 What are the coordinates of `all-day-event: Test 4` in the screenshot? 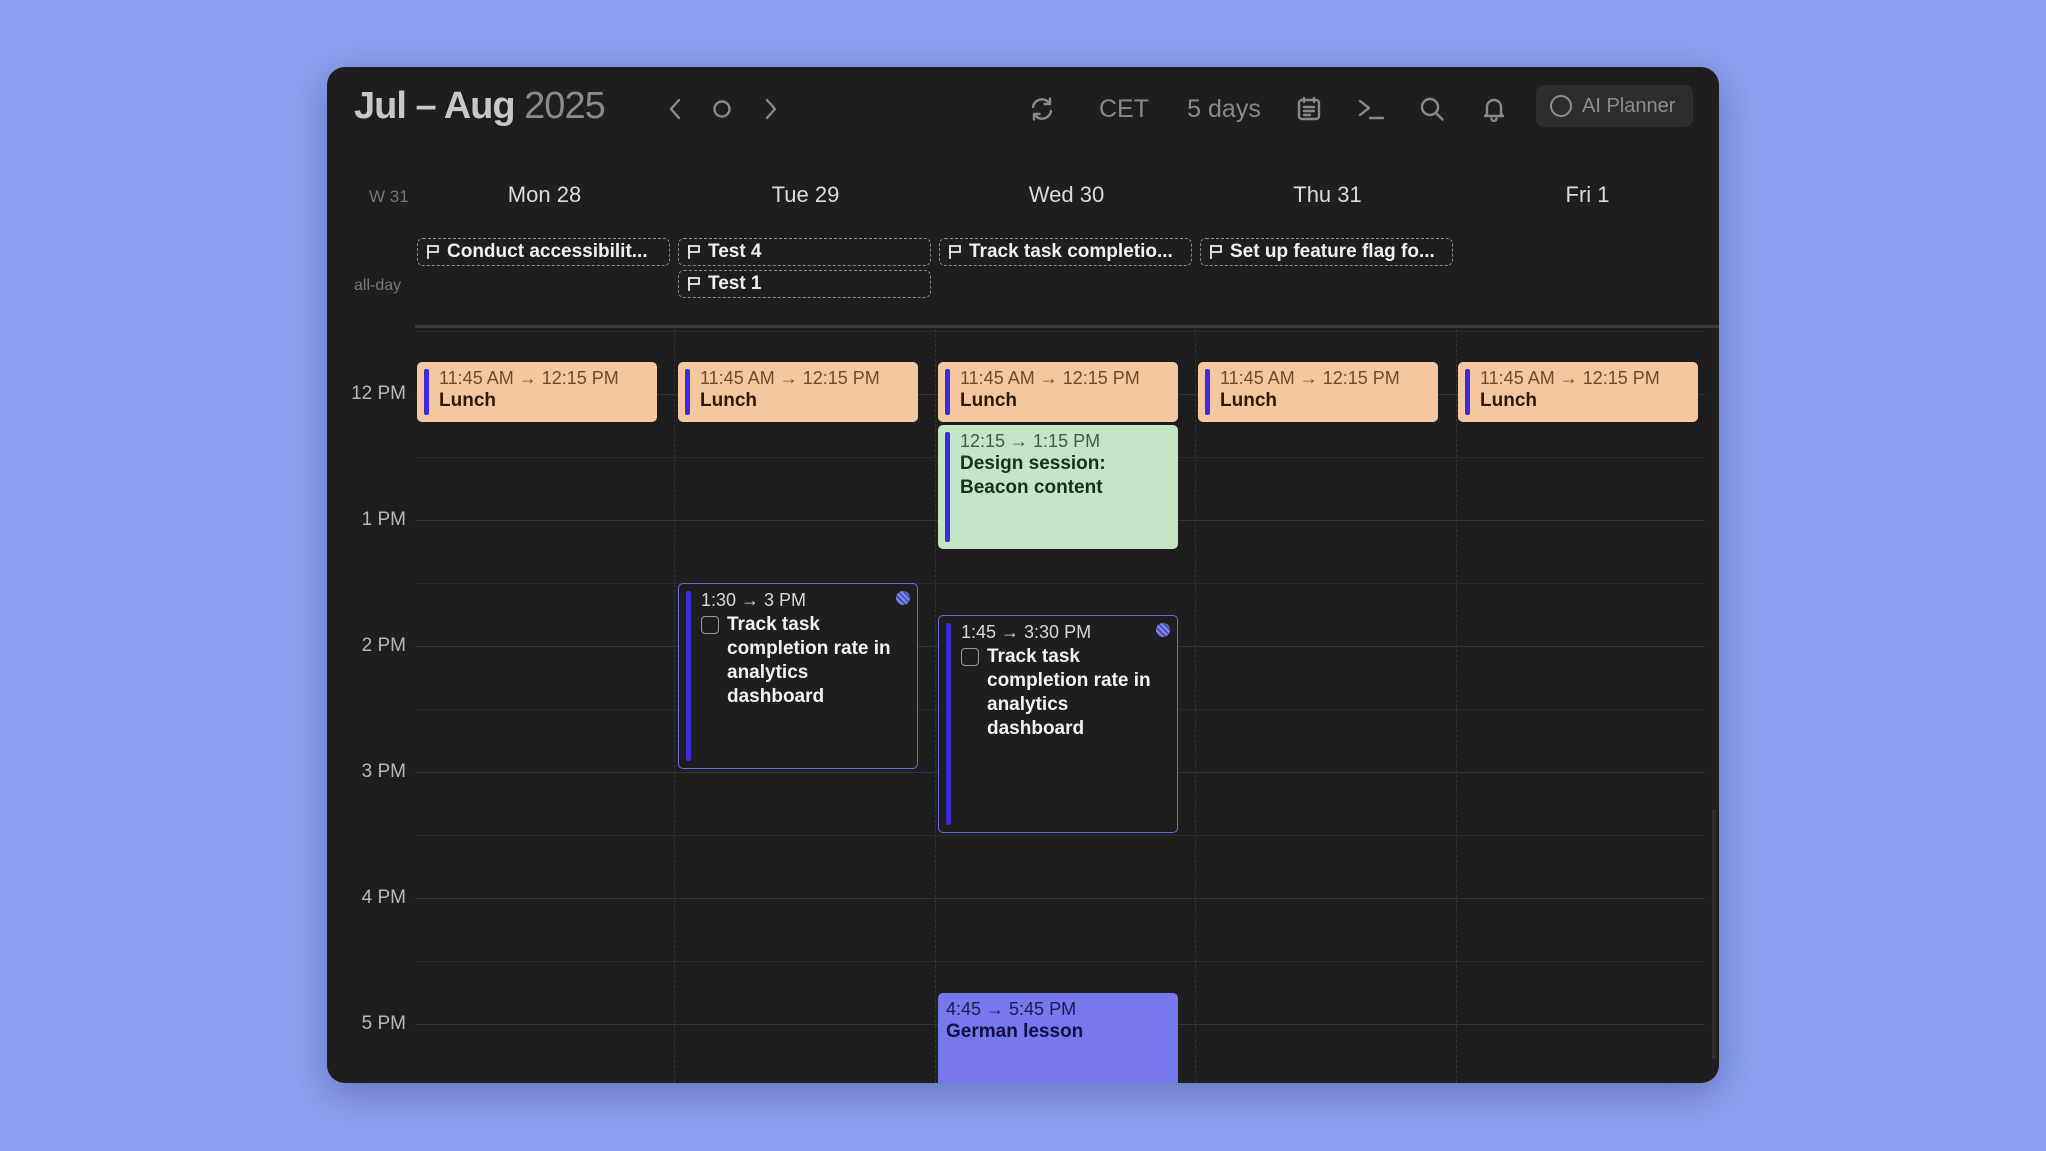 It's located at (804, 252).